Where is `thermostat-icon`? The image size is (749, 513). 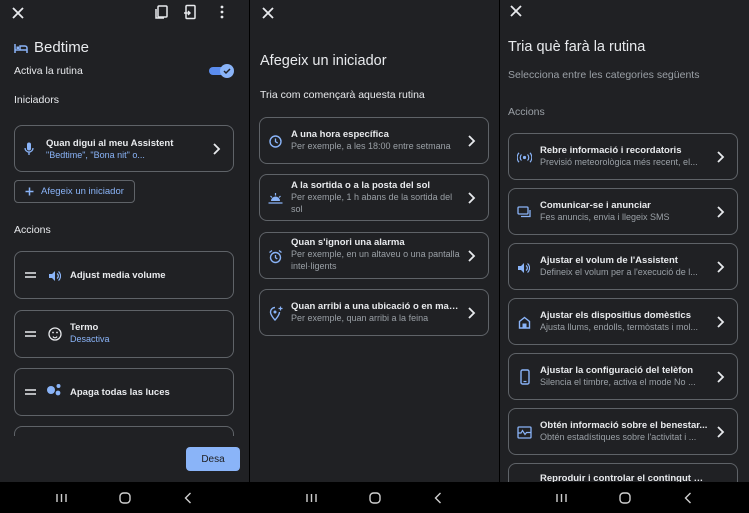 thermostat-icon is located at coordinates (55, 334).